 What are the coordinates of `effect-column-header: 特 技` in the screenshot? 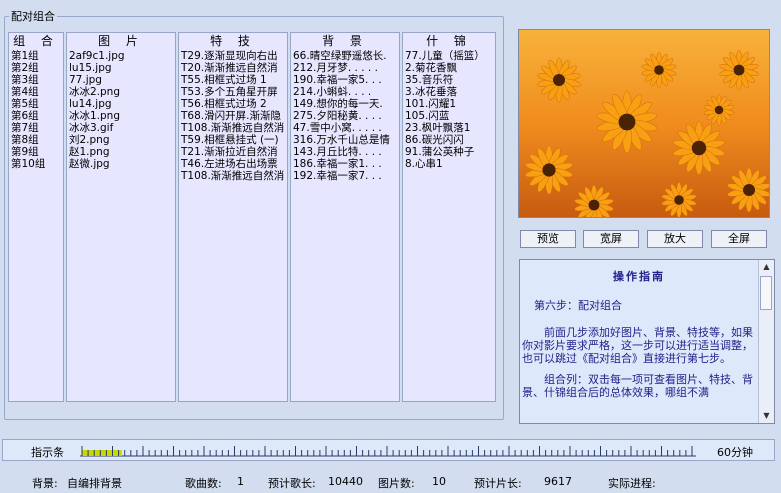 It's located at (233, 41).